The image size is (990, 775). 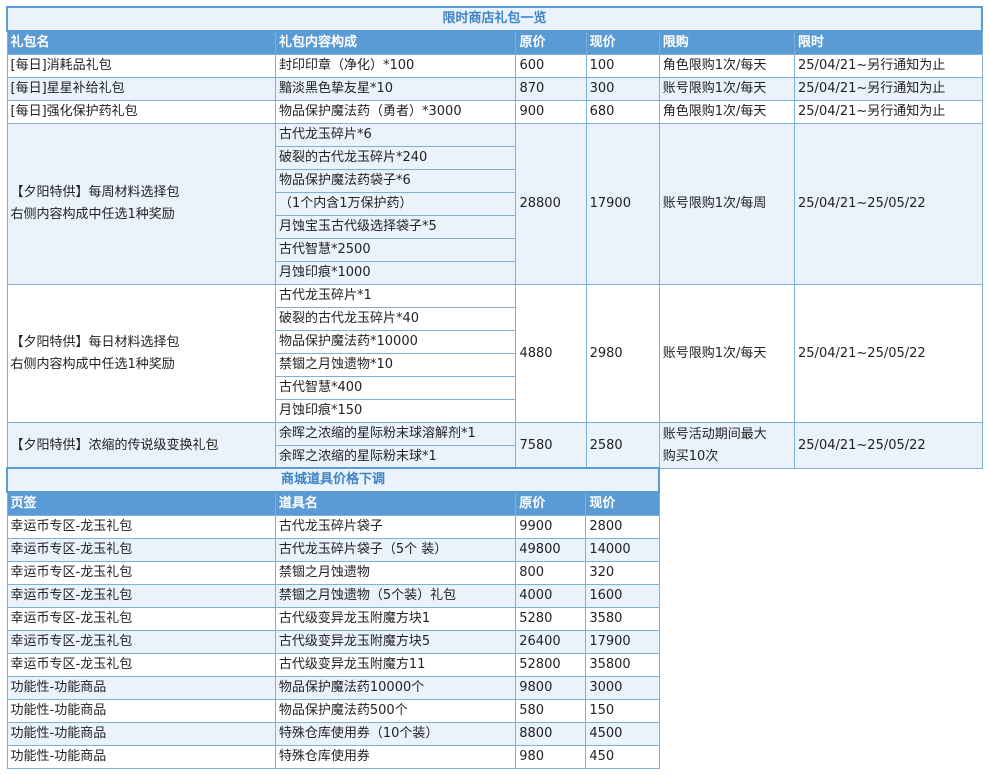 What do you see at coordinates (396, 158) in the screenshot?
I see `pack-item: 破裂的古代龙玉碎片*240` at bounding box center [396, 158].